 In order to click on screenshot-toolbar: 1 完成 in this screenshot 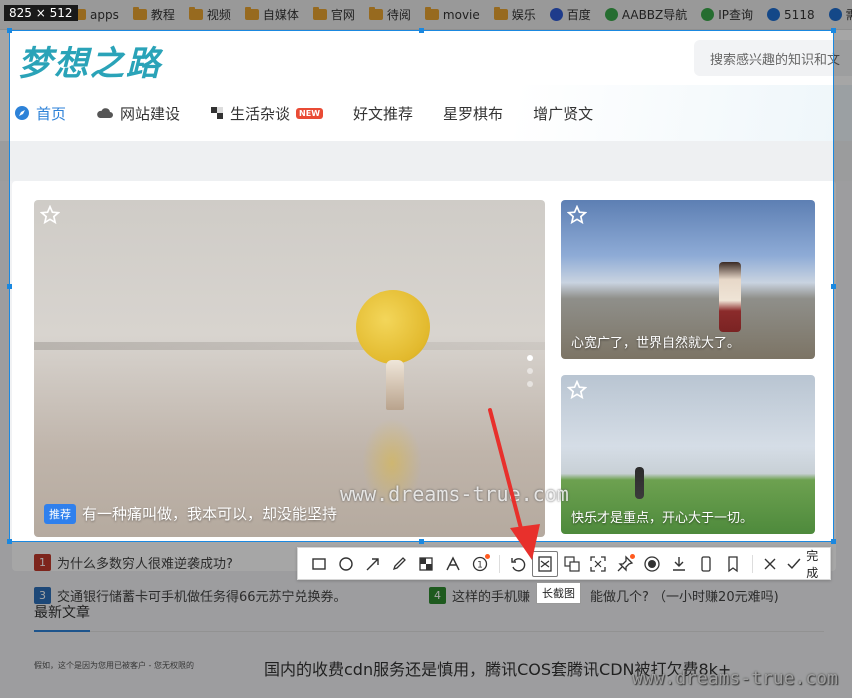, I will do `click(564, 563)`.